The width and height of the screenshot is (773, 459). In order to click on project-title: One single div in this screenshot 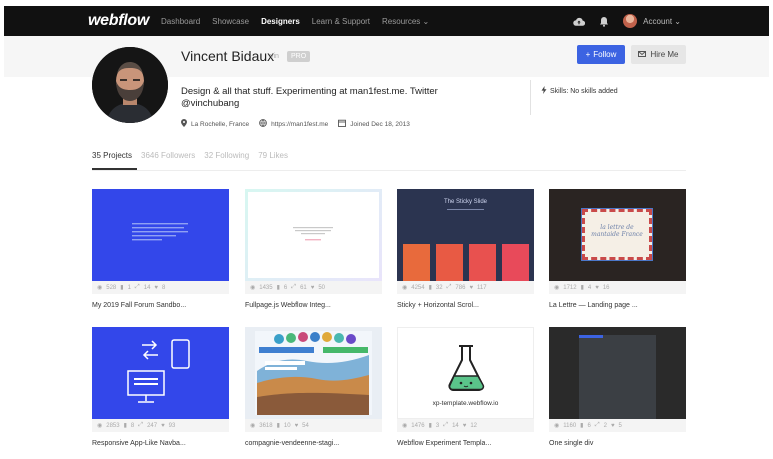, I will do `click(617, 443)`.